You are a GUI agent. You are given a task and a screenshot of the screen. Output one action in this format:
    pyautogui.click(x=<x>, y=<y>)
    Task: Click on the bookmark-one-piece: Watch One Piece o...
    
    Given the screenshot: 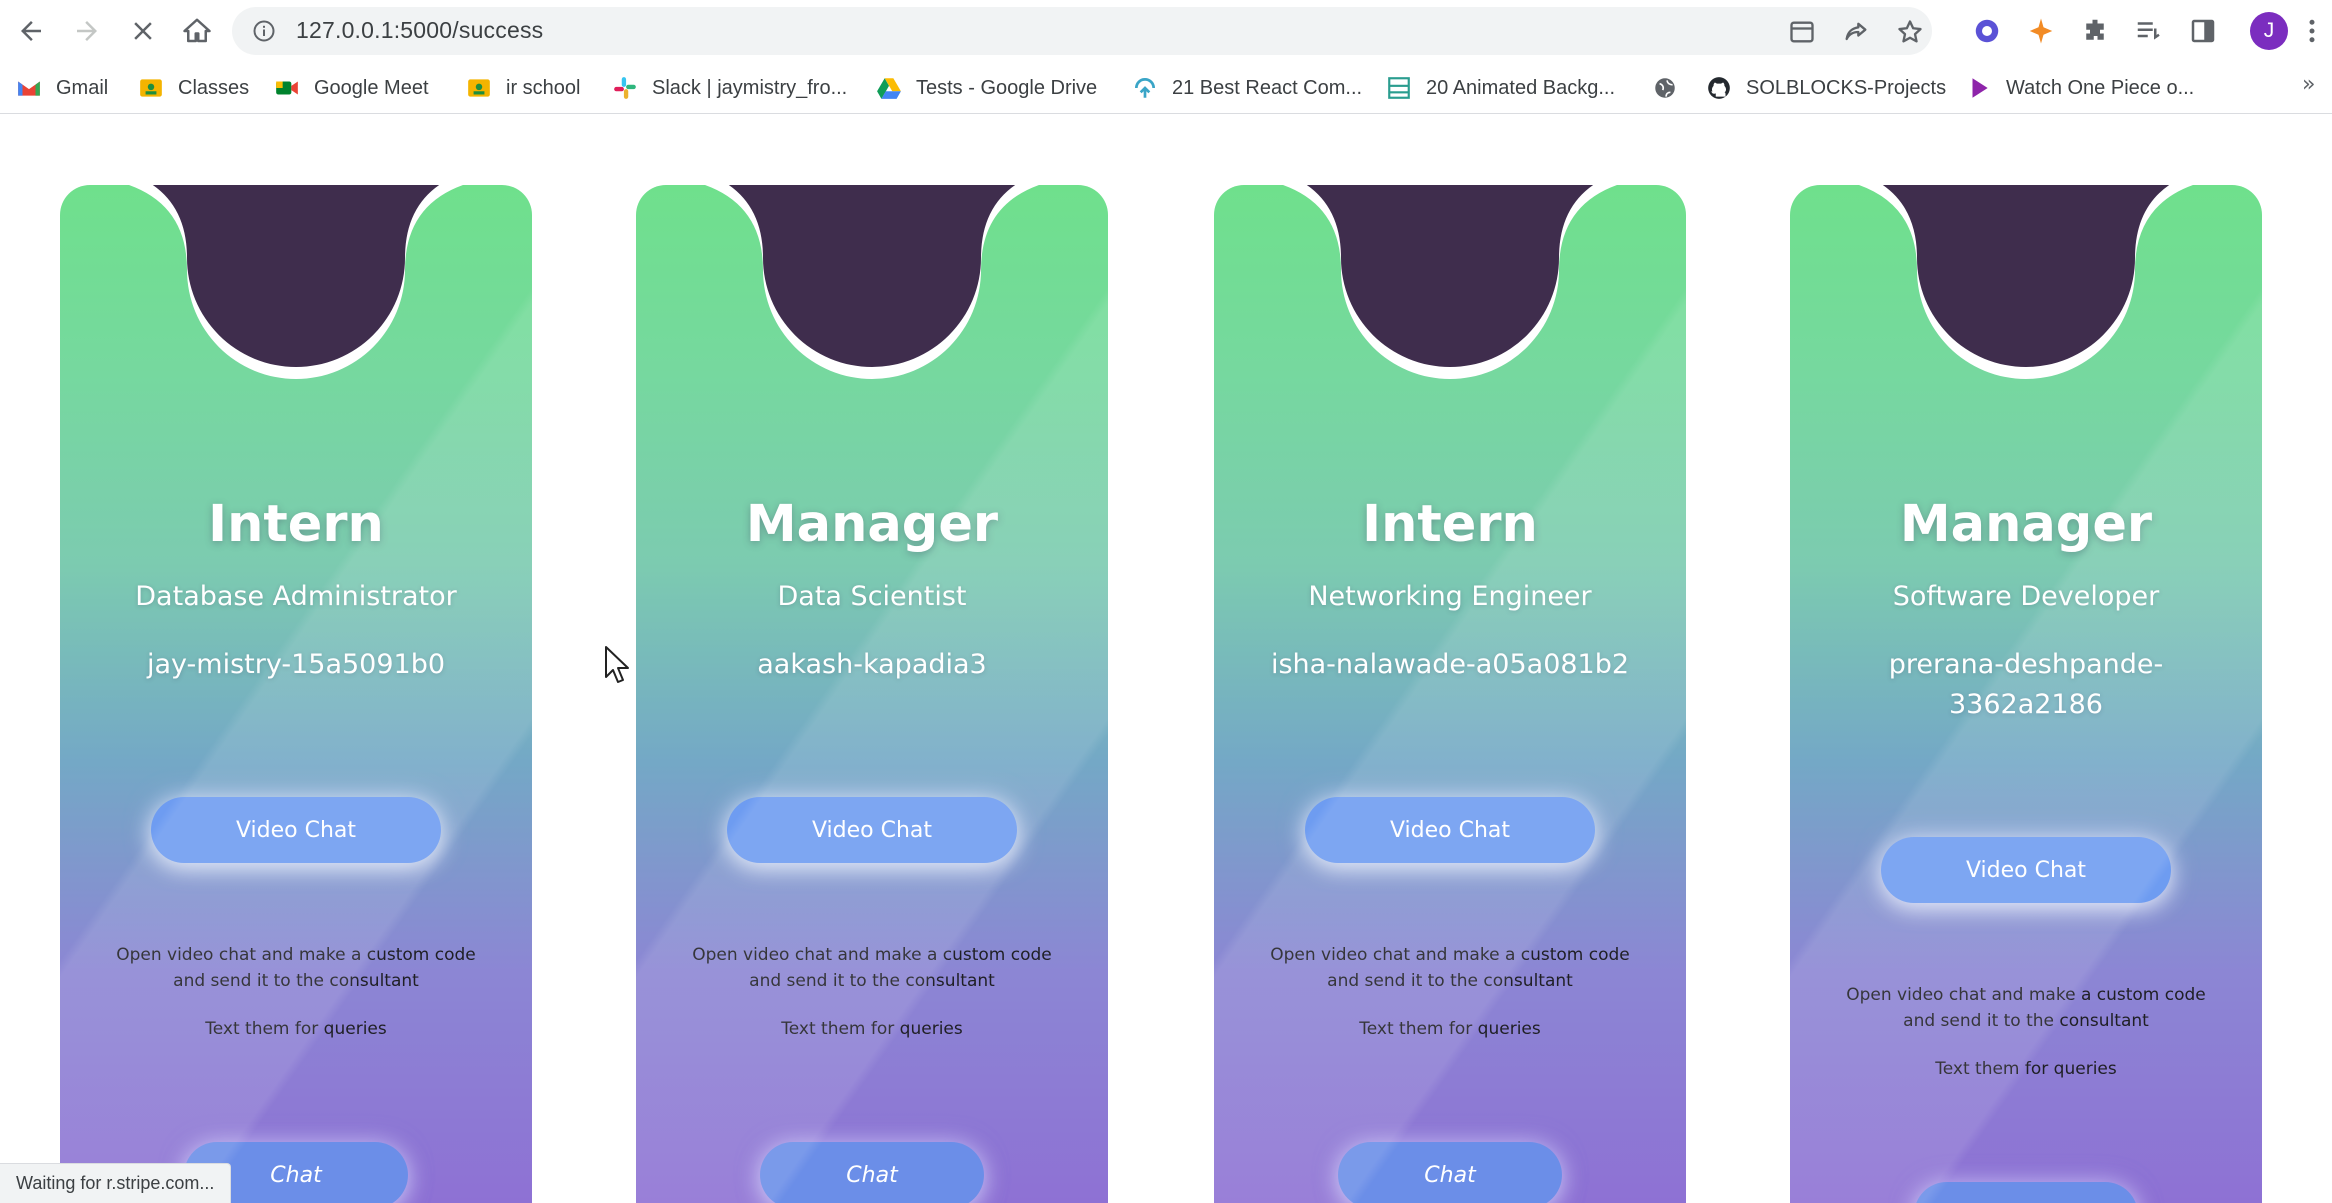 What is the action you would take?
    pyautogui.click(x=2080, y=88)
    